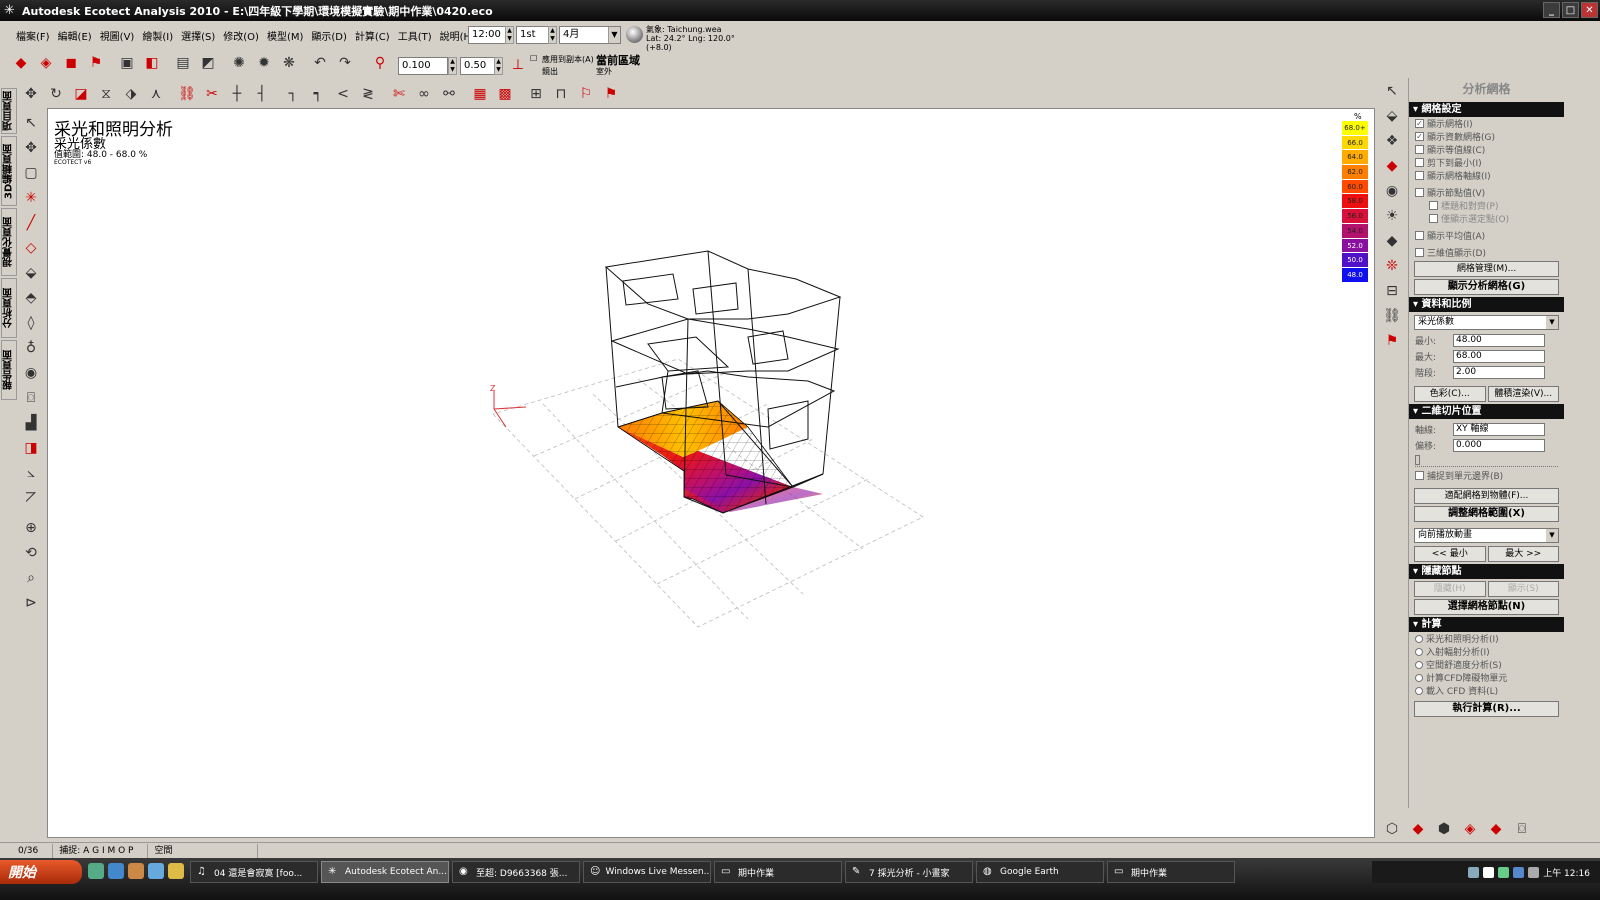 Image resolution: width=1600 pixels, height=900 pixels. I want to click on snap-spacing-spinner: ▲ ▼, so click(498, 66).